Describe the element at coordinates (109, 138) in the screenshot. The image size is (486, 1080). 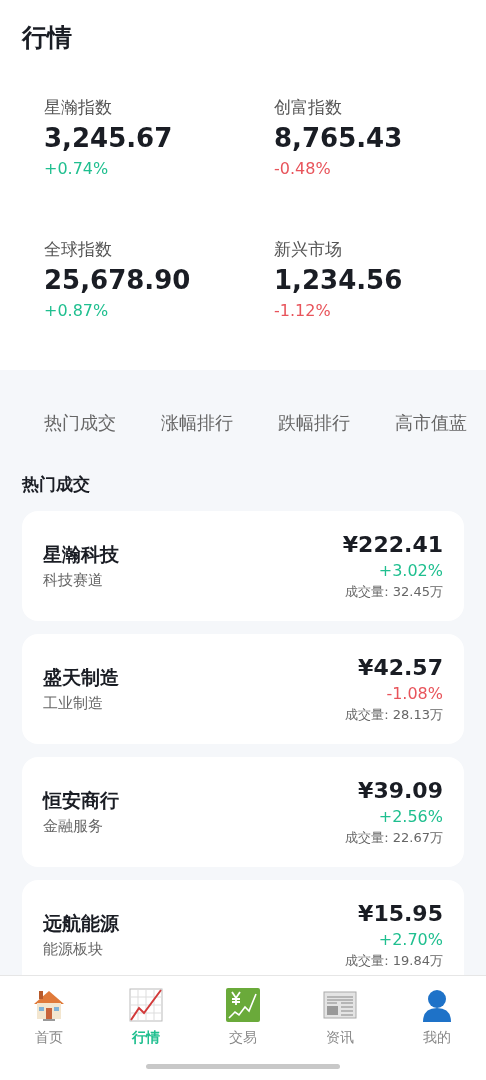
I see `index-value: 3,245.67` at that location.